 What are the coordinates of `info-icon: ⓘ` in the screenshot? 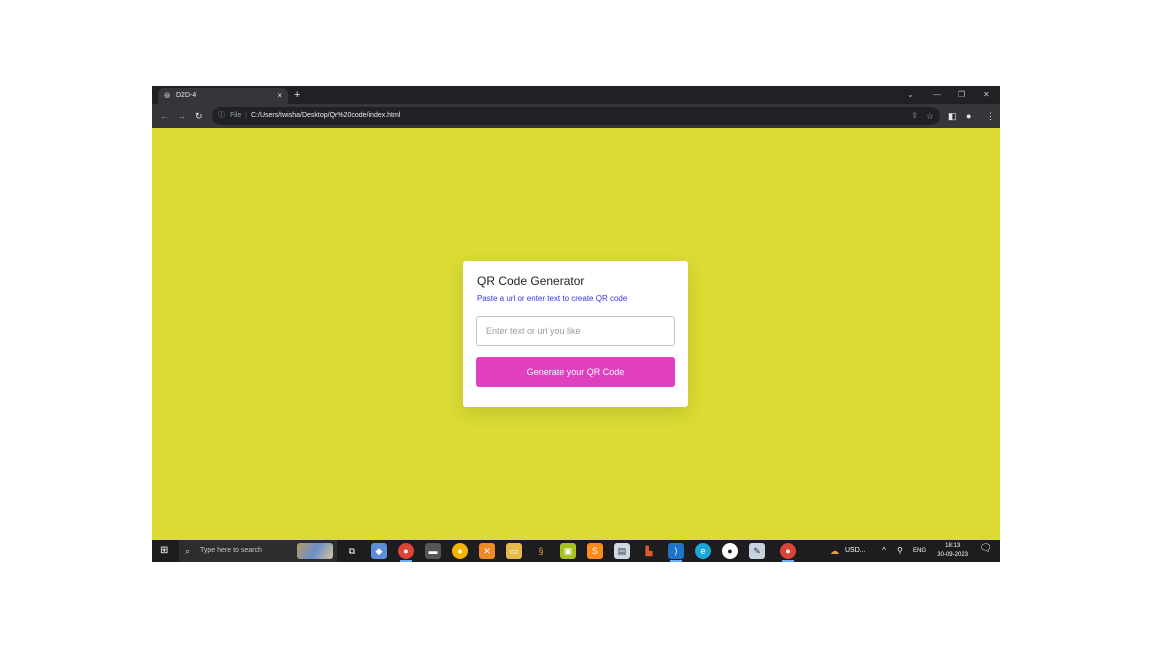 It's located at (221, 116).